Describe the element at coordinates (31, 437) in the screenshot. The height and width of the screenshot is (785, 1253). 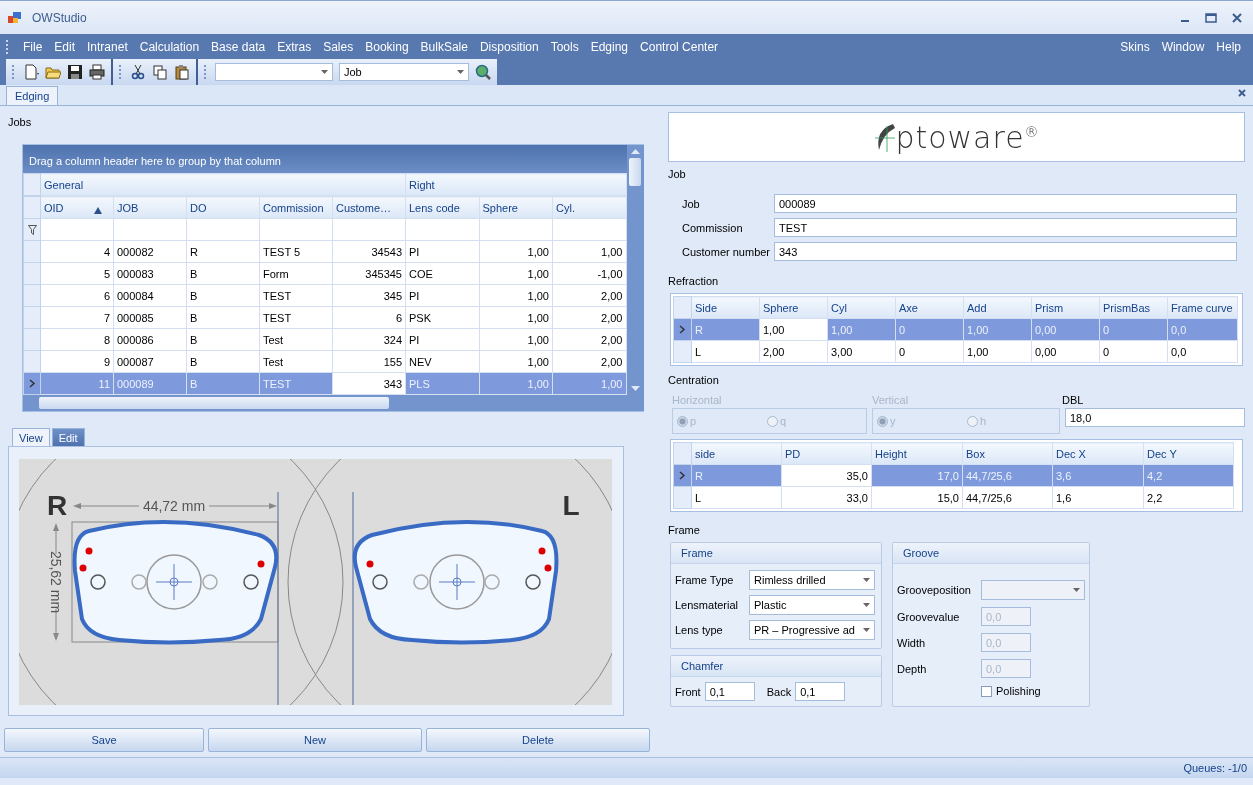
I see `view-tab: View` at that location.